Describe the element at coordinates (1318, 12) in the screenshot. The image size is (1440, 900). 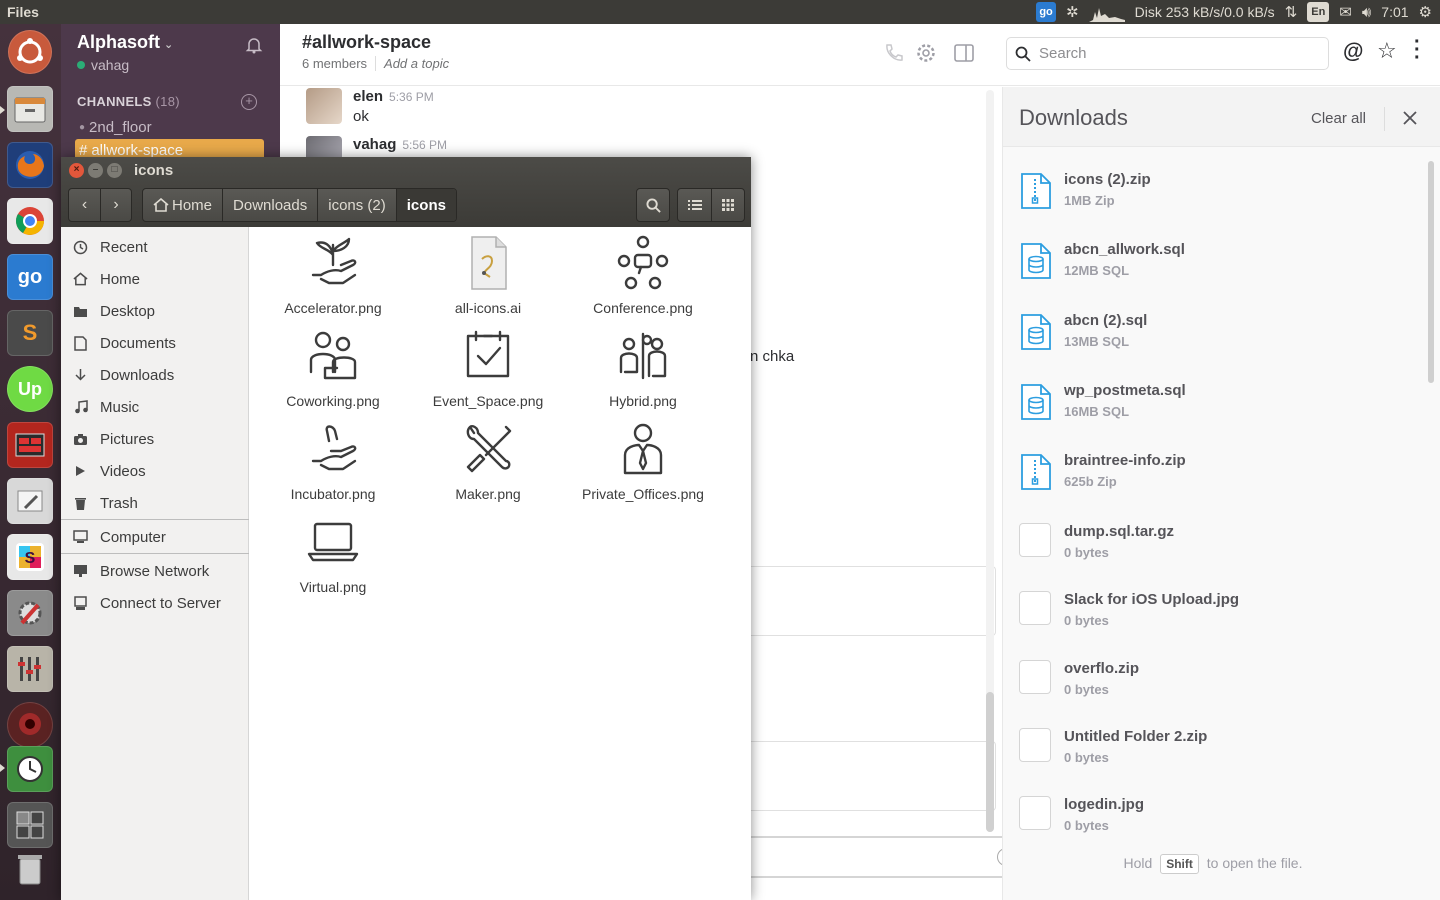
I see `keyboard-layout: En` at that location.